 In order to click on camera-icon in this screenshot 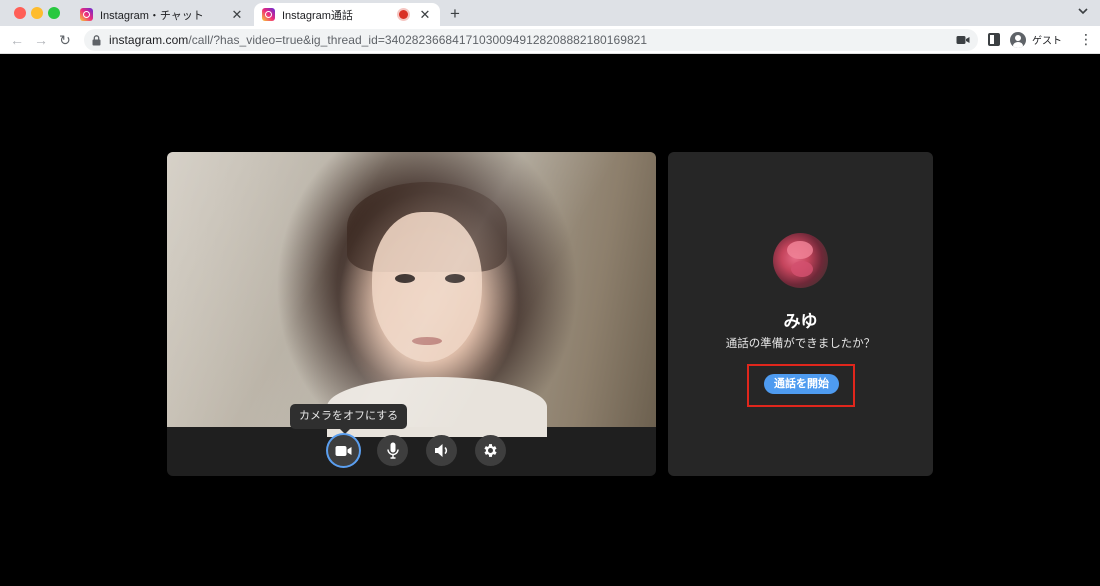, I will do `click(343, 450)`.